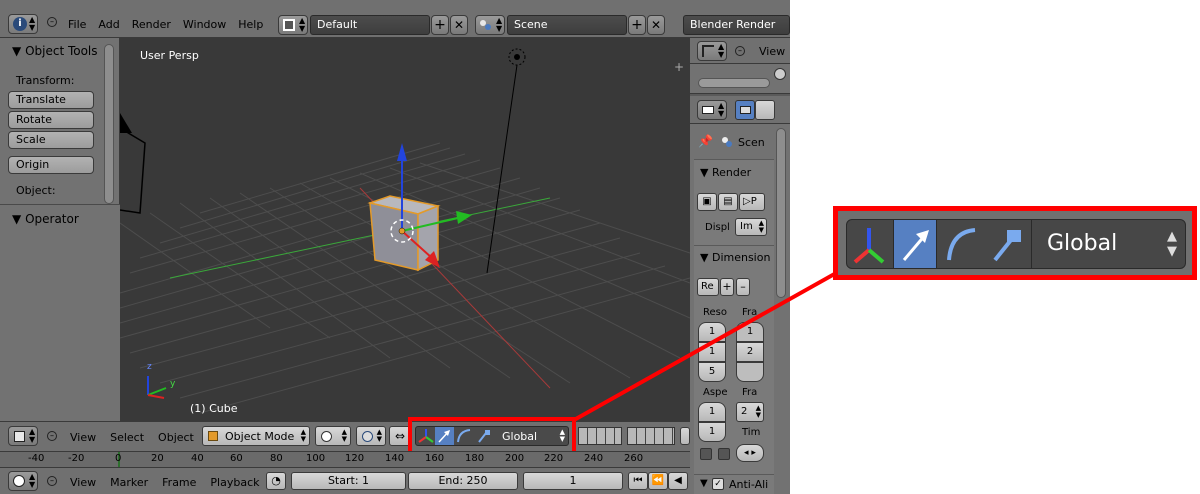 This screenshot has width=1200, height=494. What do you see at coordinates (129, 482) in the screenshot?
I see `menu-marker: Marker` at bounding box center [129, 482].